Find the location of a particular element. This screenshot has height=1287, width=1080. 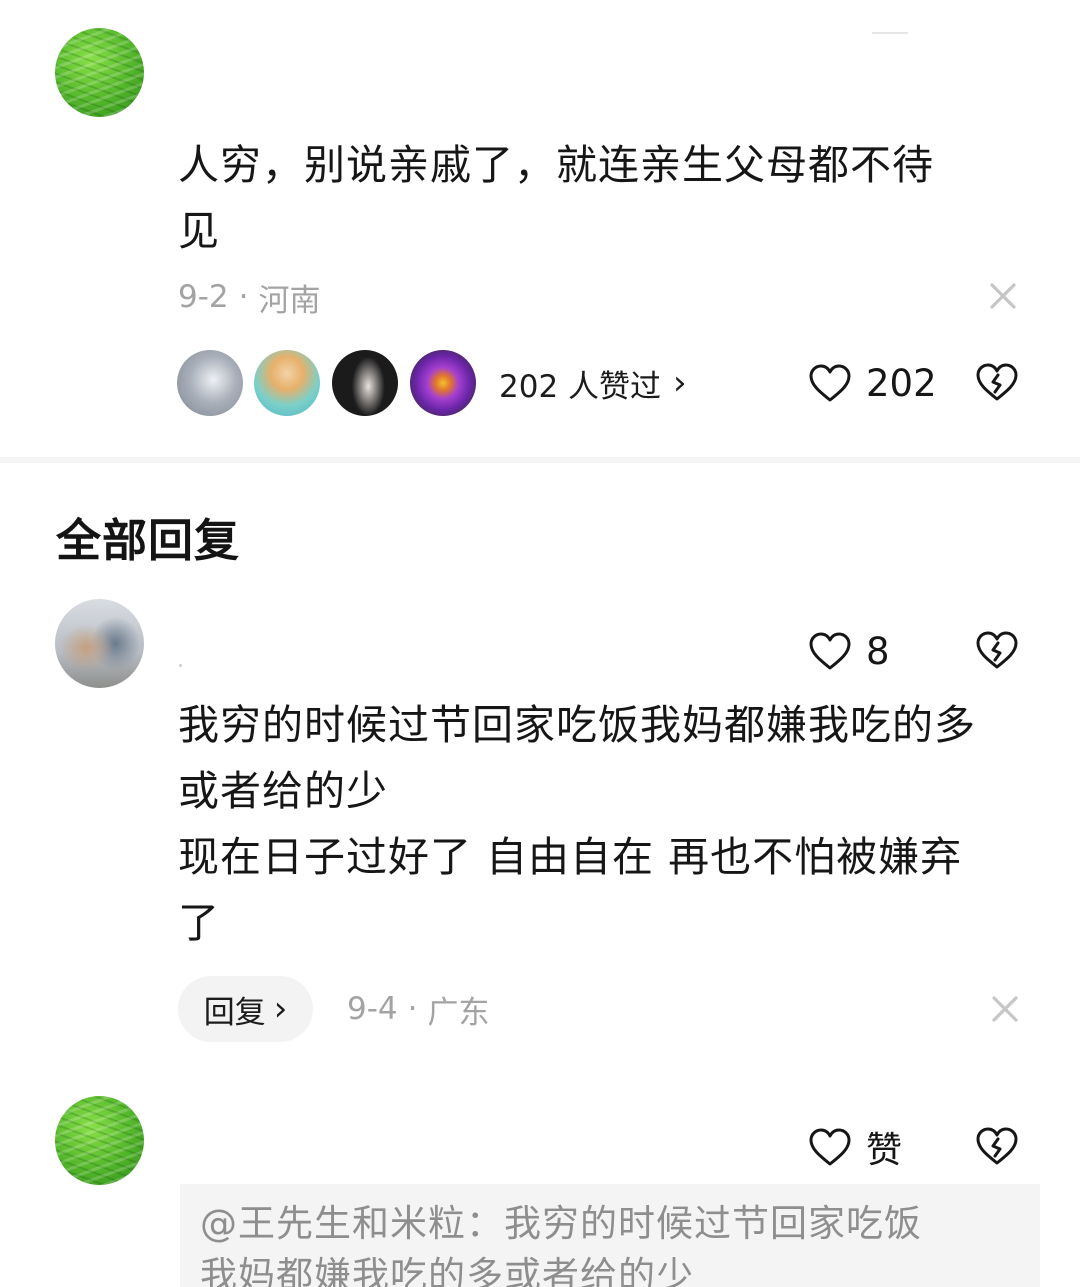

reply1-like-button: 8 is located at coordinates (849, 651).